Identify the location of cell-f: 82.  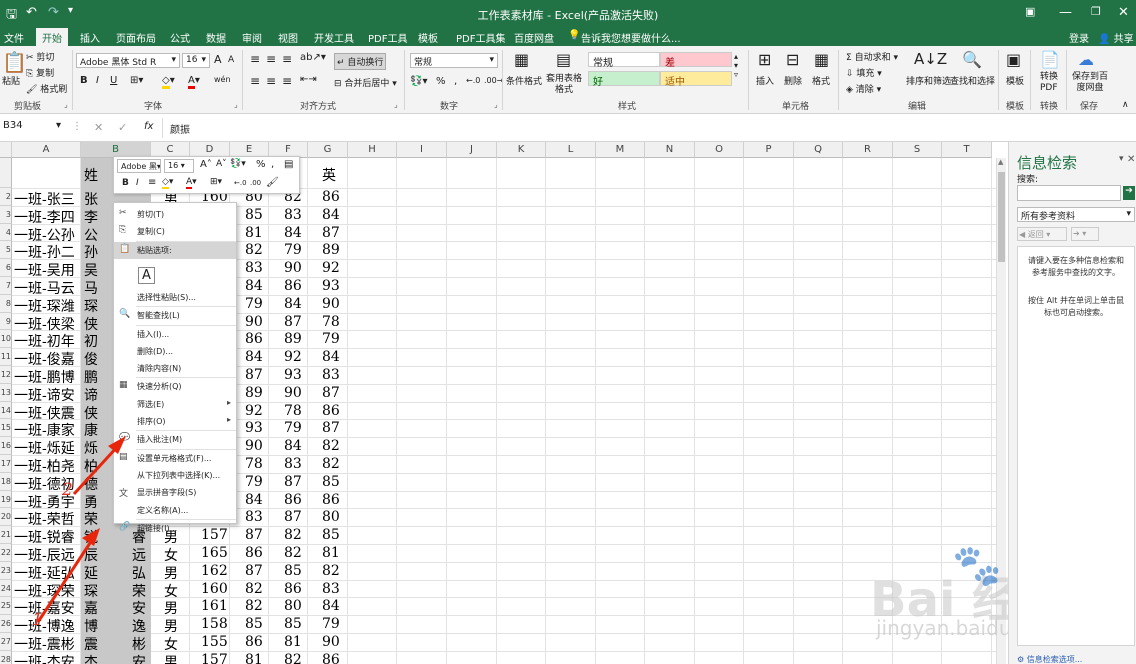
(293, 658).